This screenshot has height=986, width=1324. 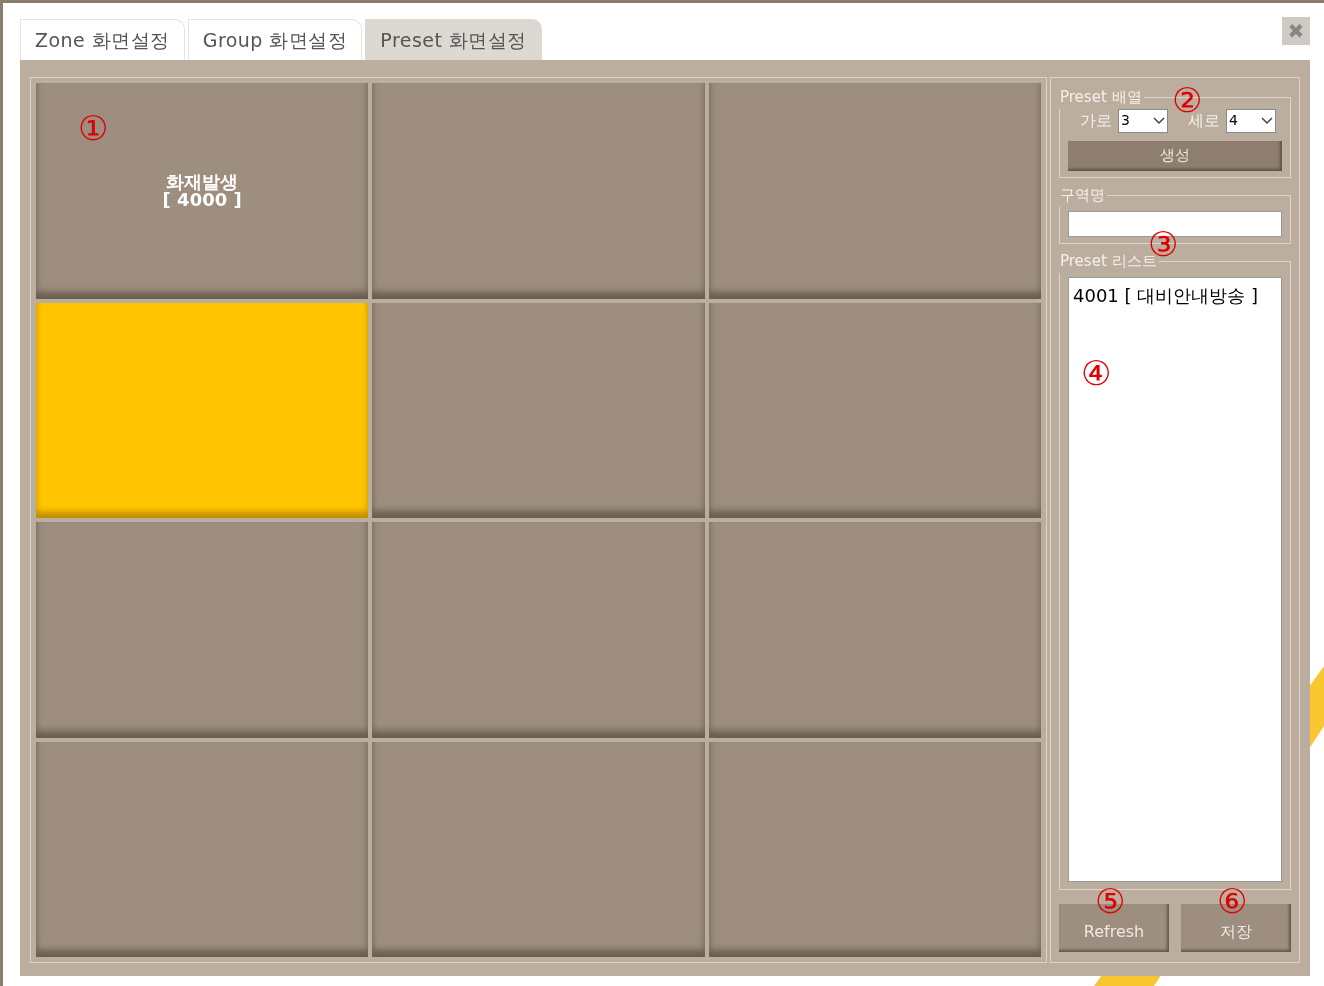 What do you see at coordinates (453, 39) in the screenshot?
I see `tab: Preset 화면설정` at bounding box center [453, 39].